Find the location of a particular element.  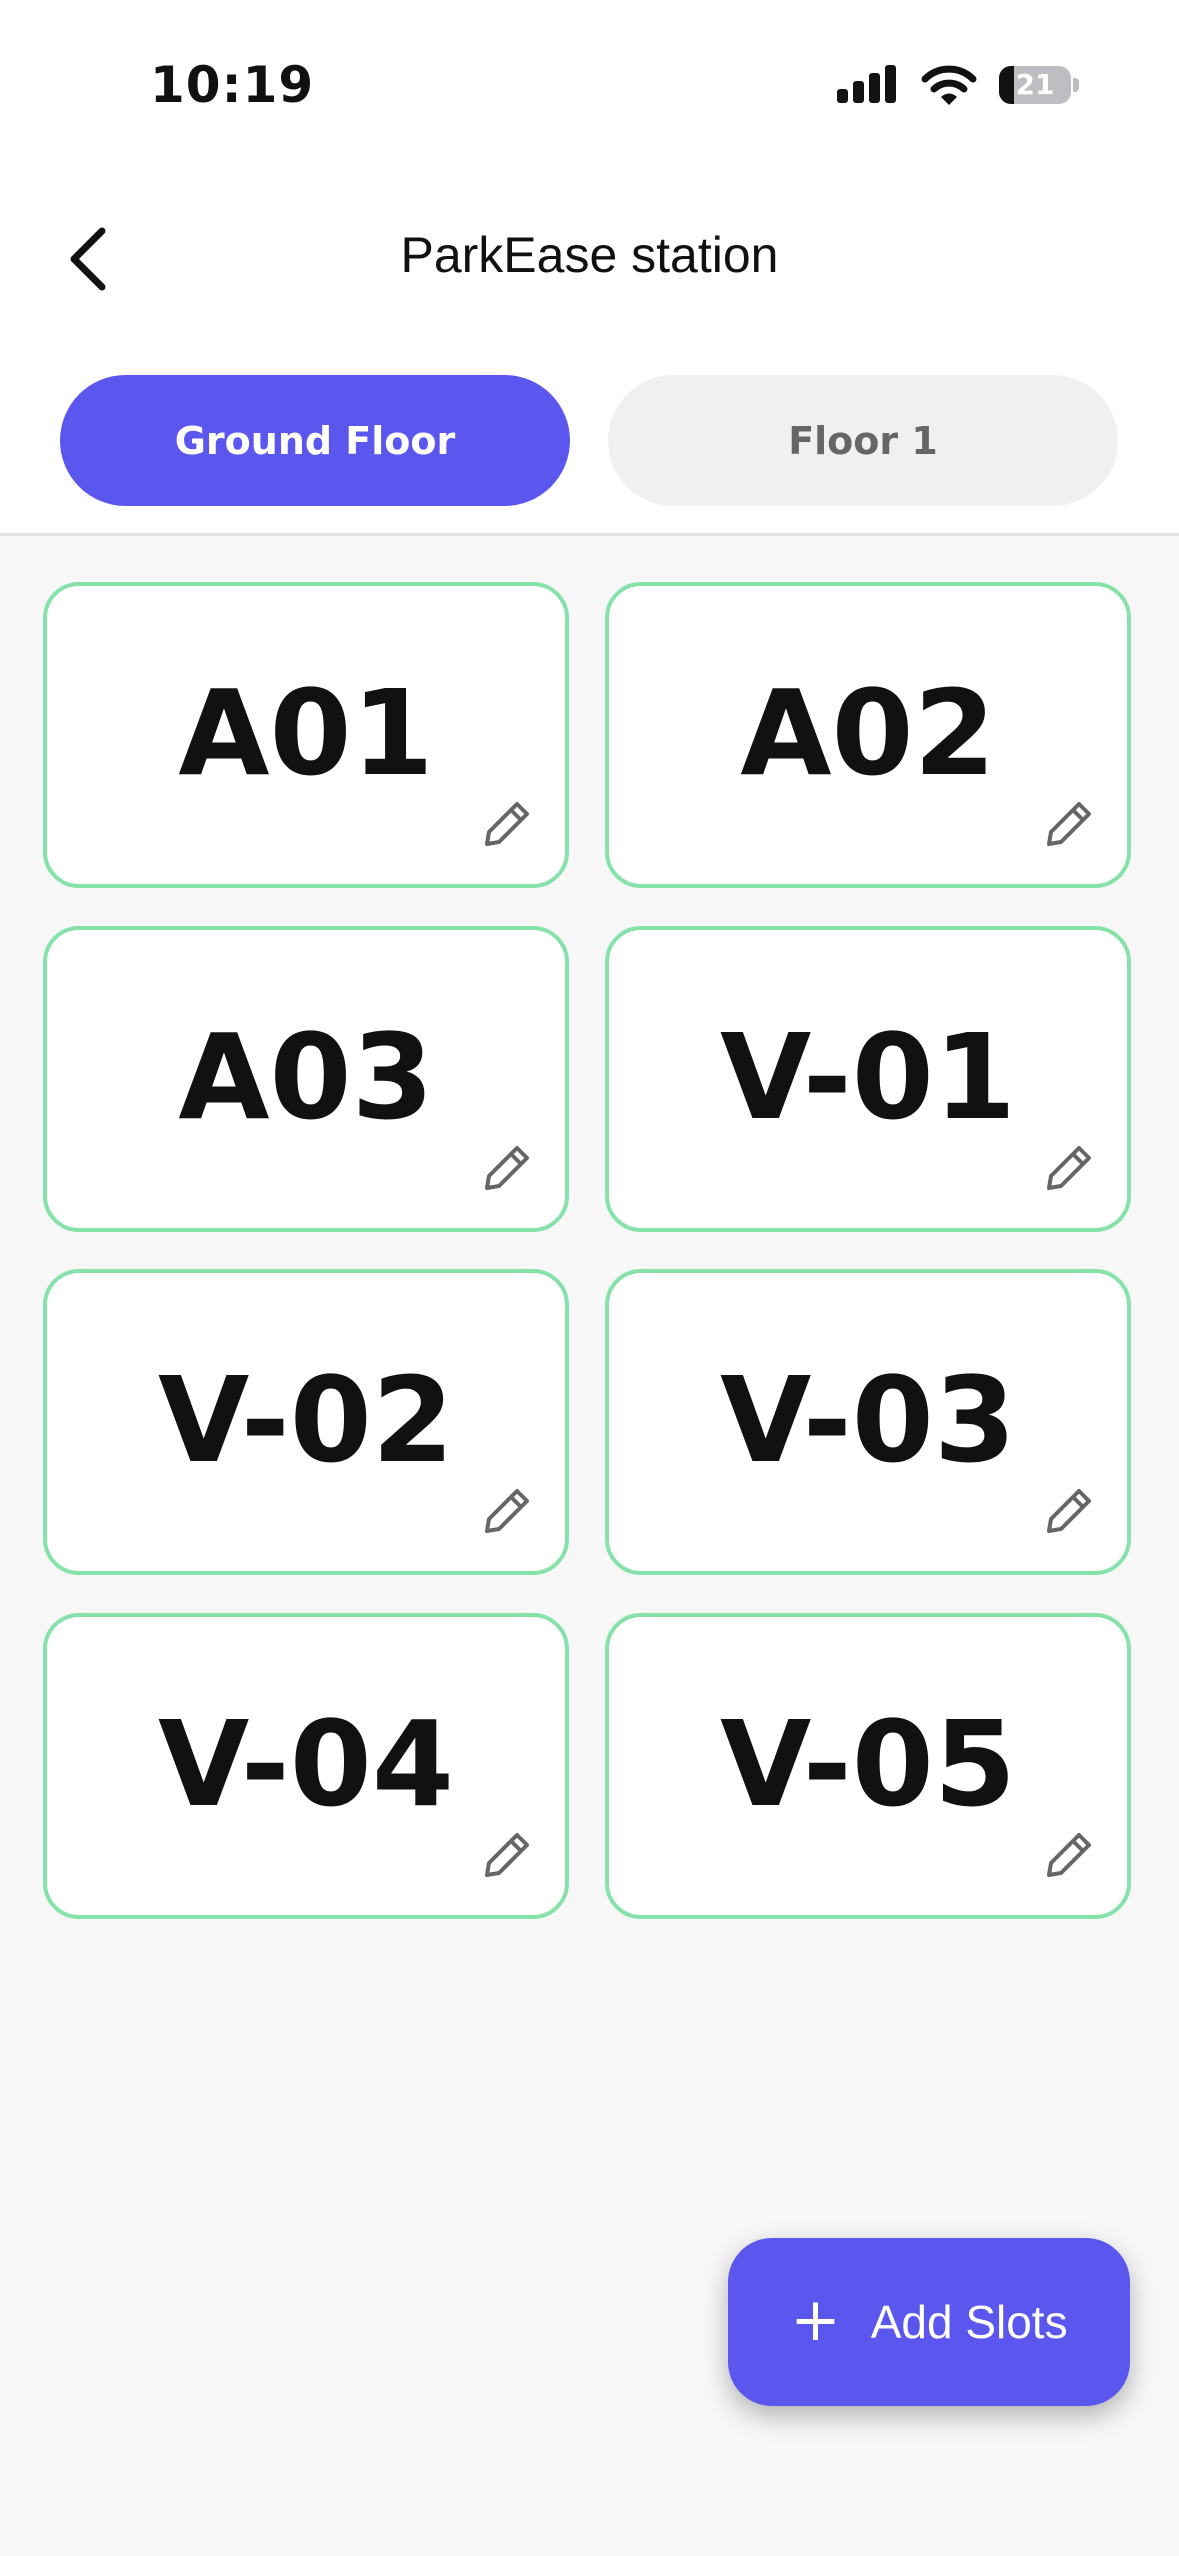

add-slots-label: Add Slots is located at coordinates (969, 2322).